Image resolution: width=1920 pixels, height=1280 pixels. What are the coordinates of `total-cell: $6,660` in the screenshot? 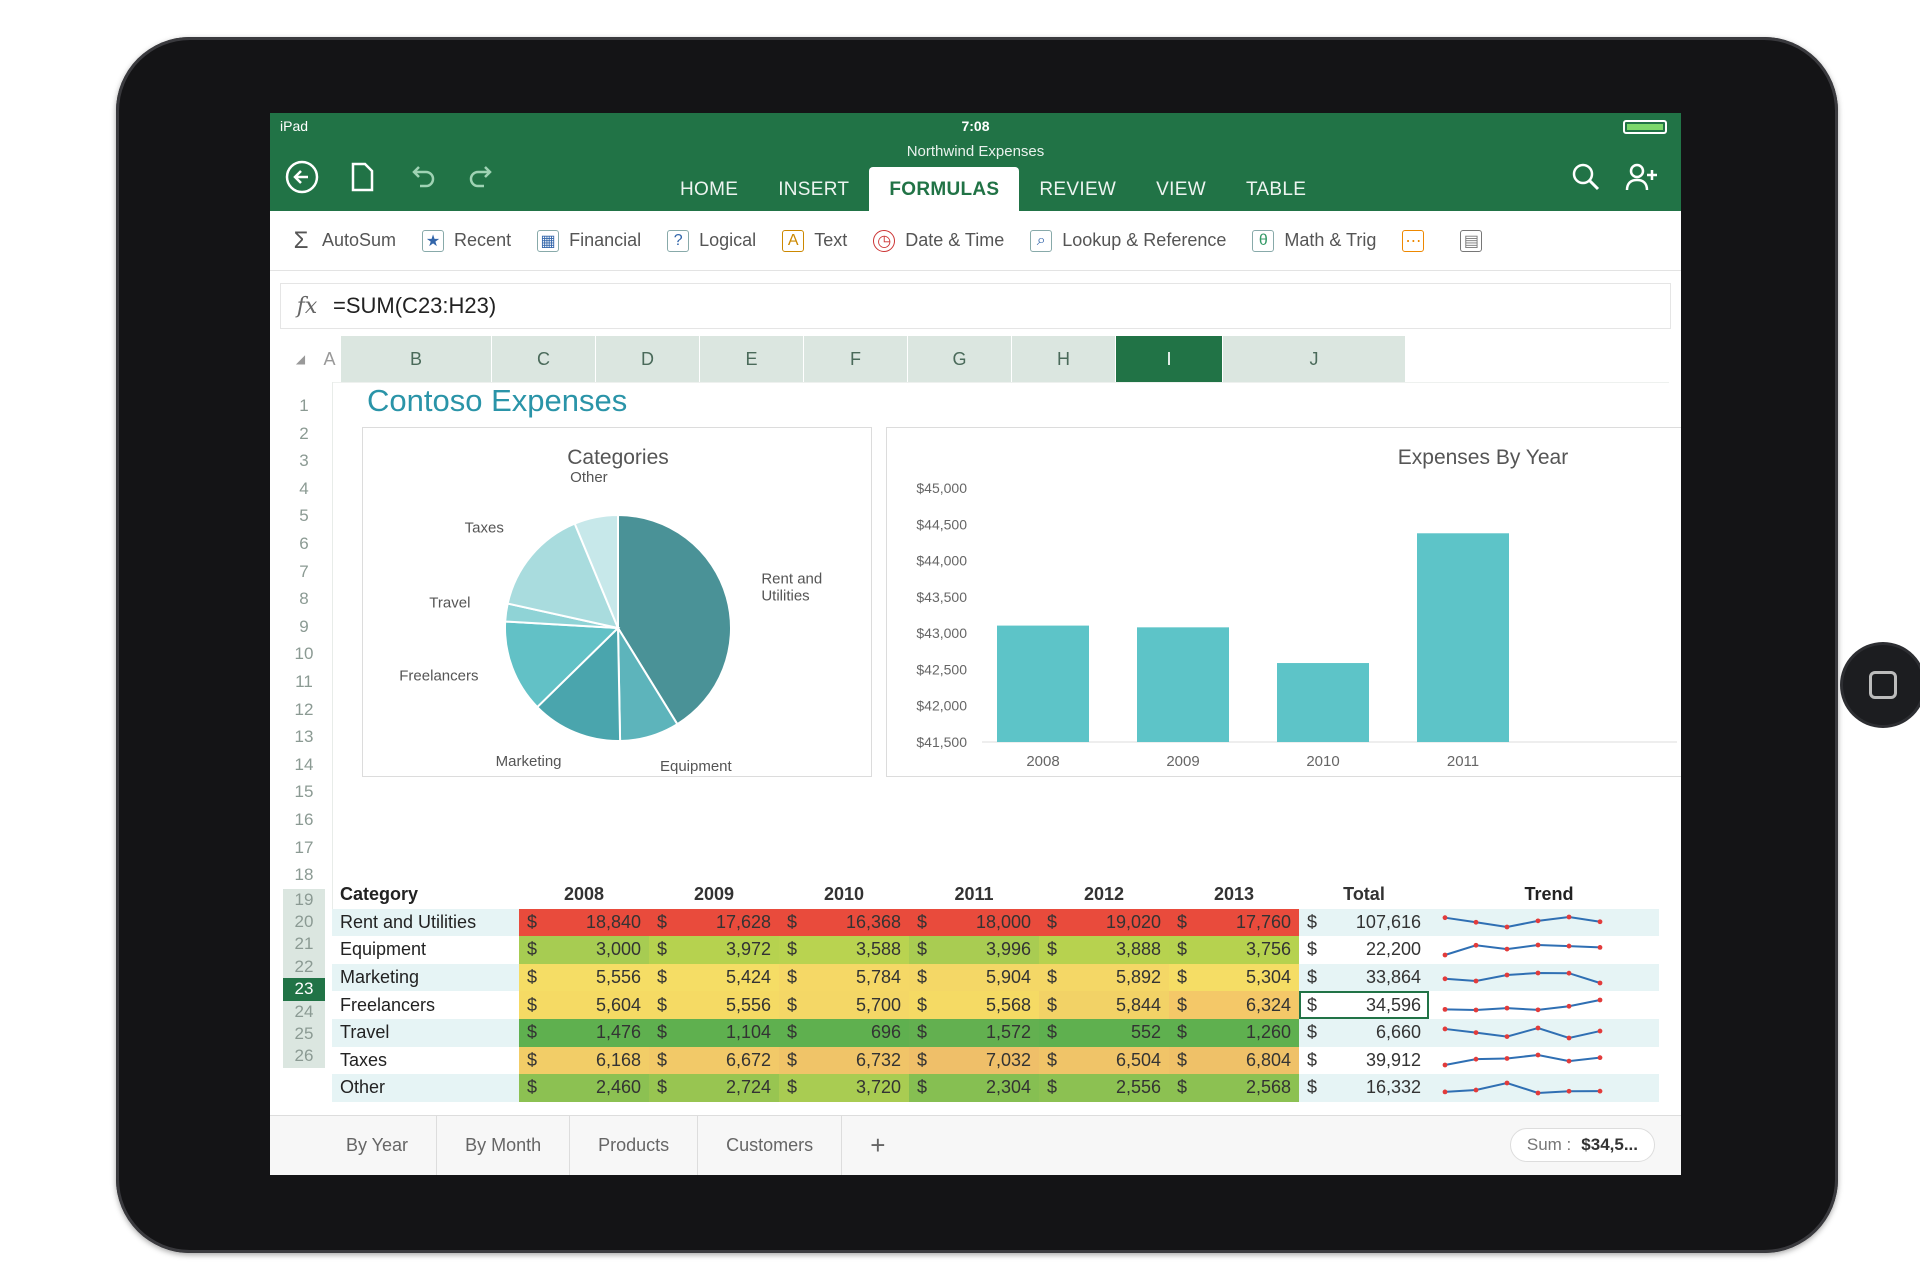 It's located at (1364, 1032).